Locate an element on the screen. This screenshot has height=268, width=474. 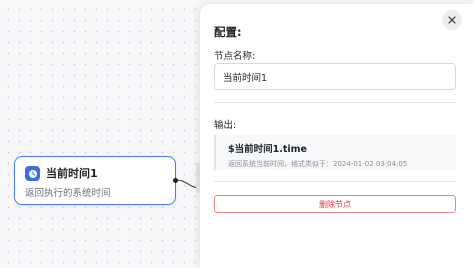
node-title: 当前时间1 is located at coordinates (72, 173).